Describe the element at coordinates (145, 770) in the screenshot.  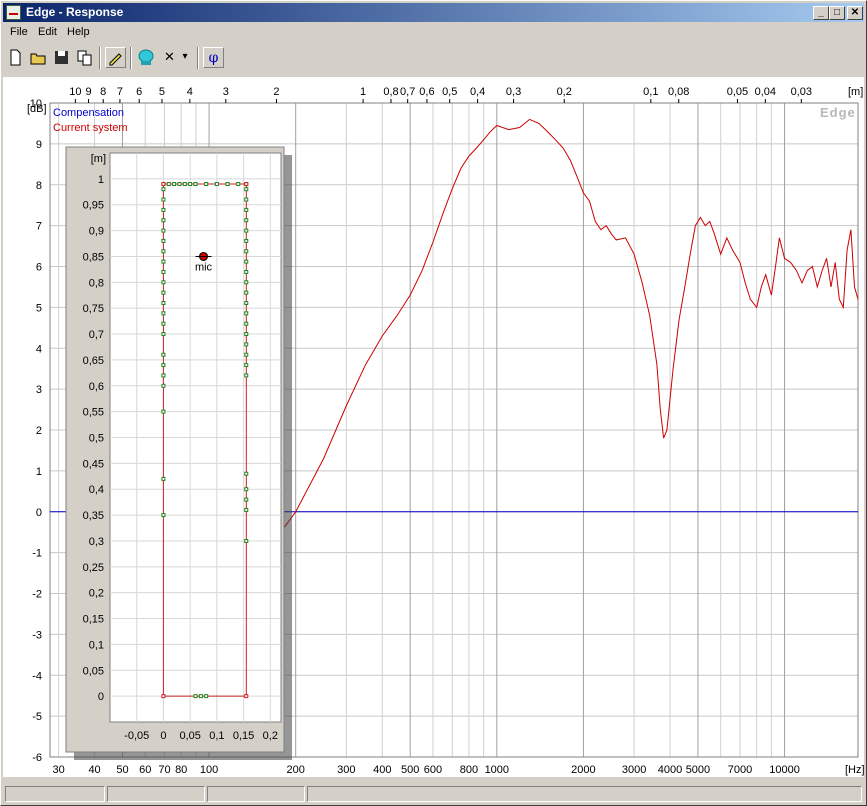
I see `x-tick-label: 60` at that location.